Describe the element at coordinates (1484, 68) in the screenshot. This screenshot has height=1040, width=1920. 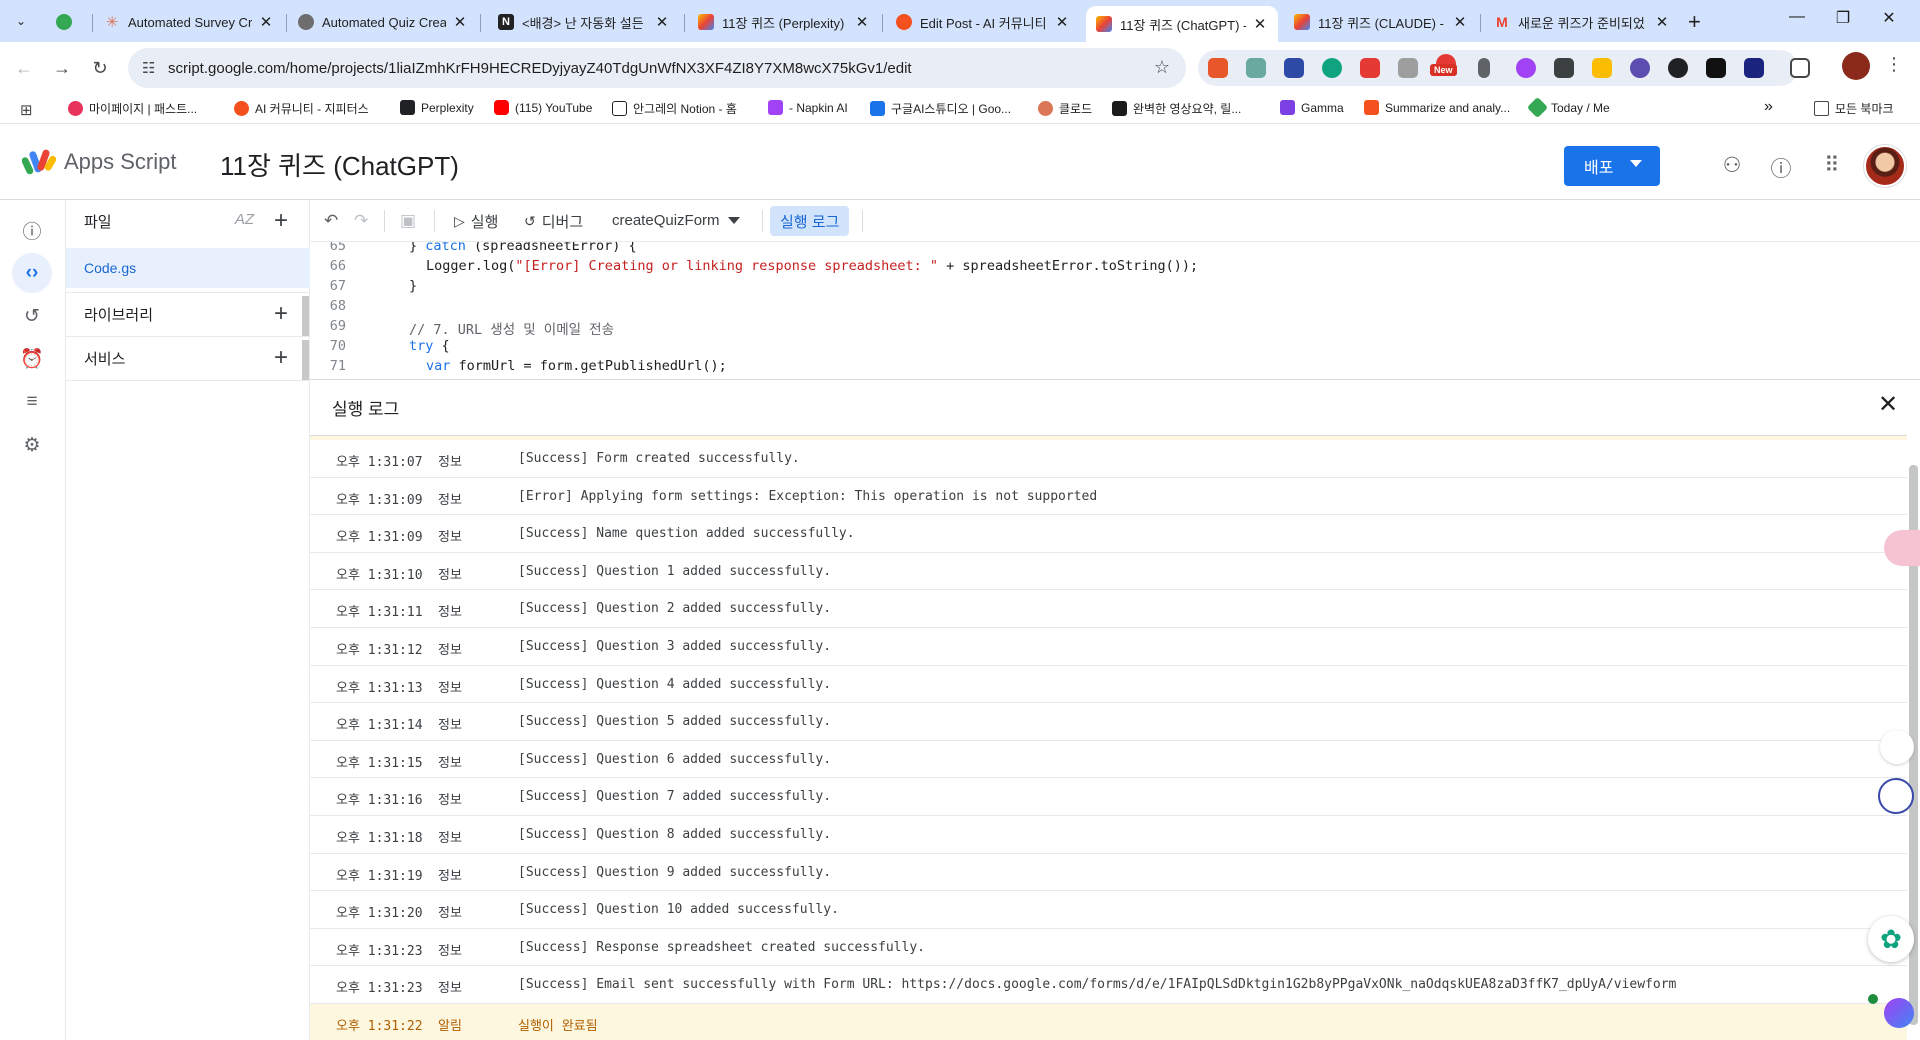
I see `microphone-icon` at that location.